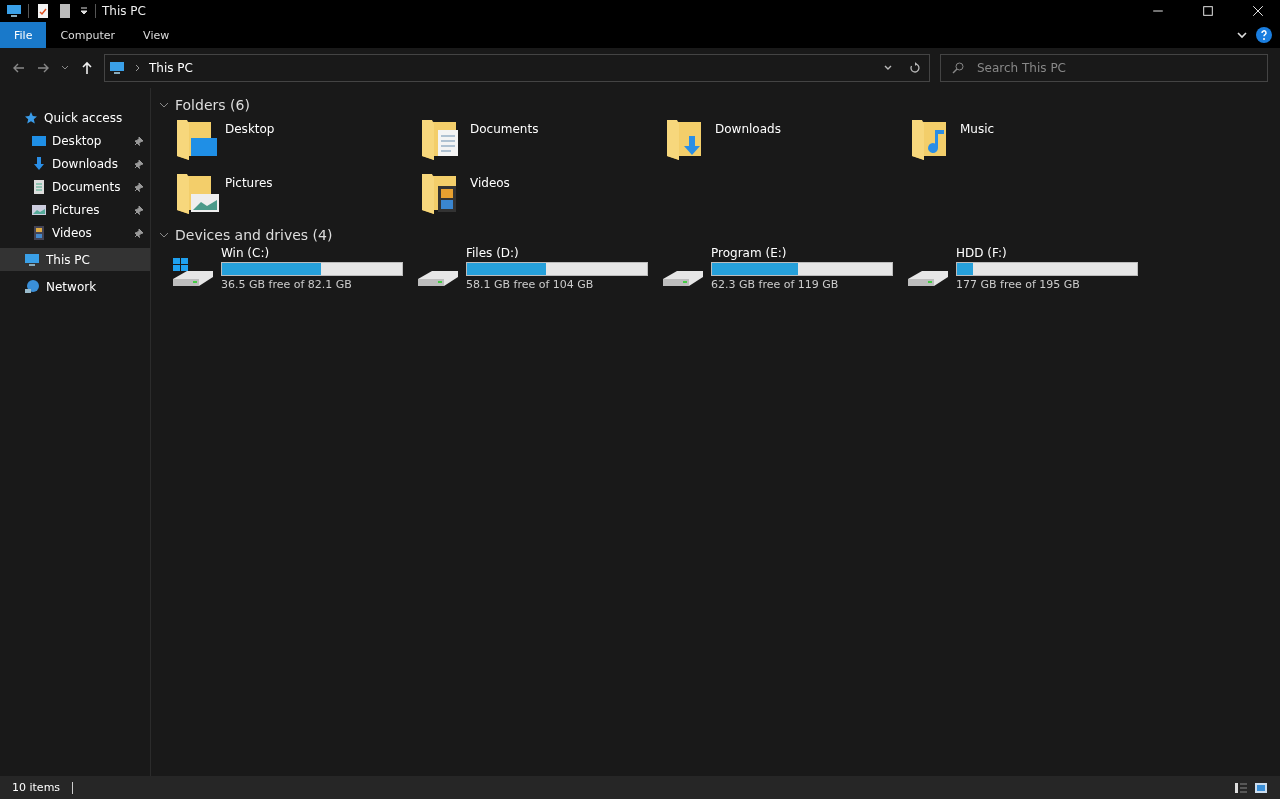 Image resolution: width=1280 pixels, height=799 pixels. What do you see at coordinates (1241, 787) in the screenshot?
I see `details-view-icon` at bounding box center [1241, 787].